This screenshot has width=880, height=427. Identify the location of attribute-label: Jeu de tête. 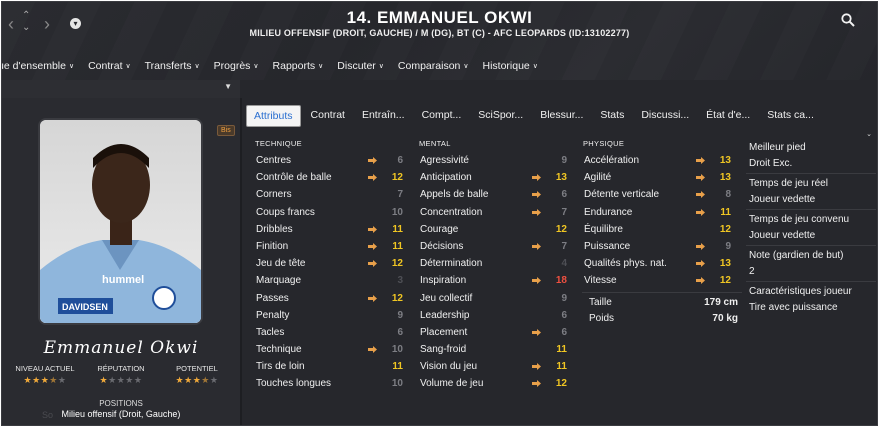
(281, 264).